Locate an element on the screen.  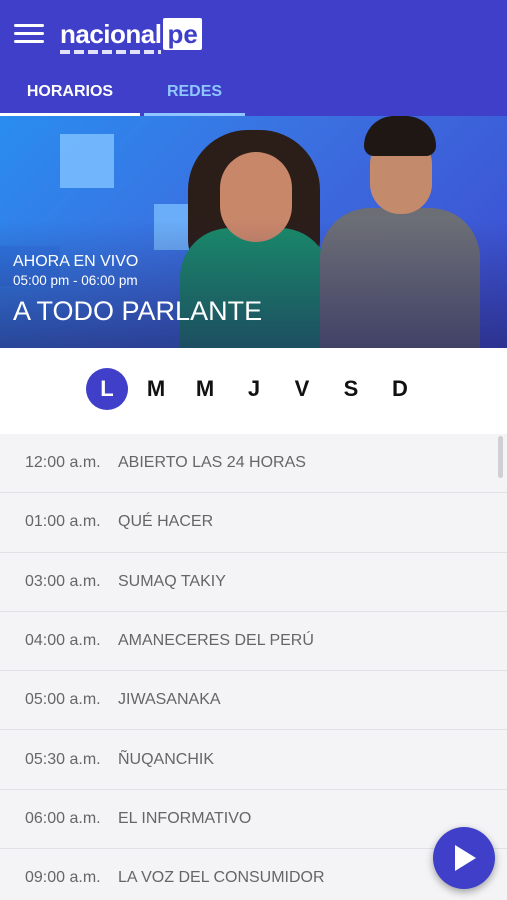
day-domingo: D is located at coordinates (400, 389).